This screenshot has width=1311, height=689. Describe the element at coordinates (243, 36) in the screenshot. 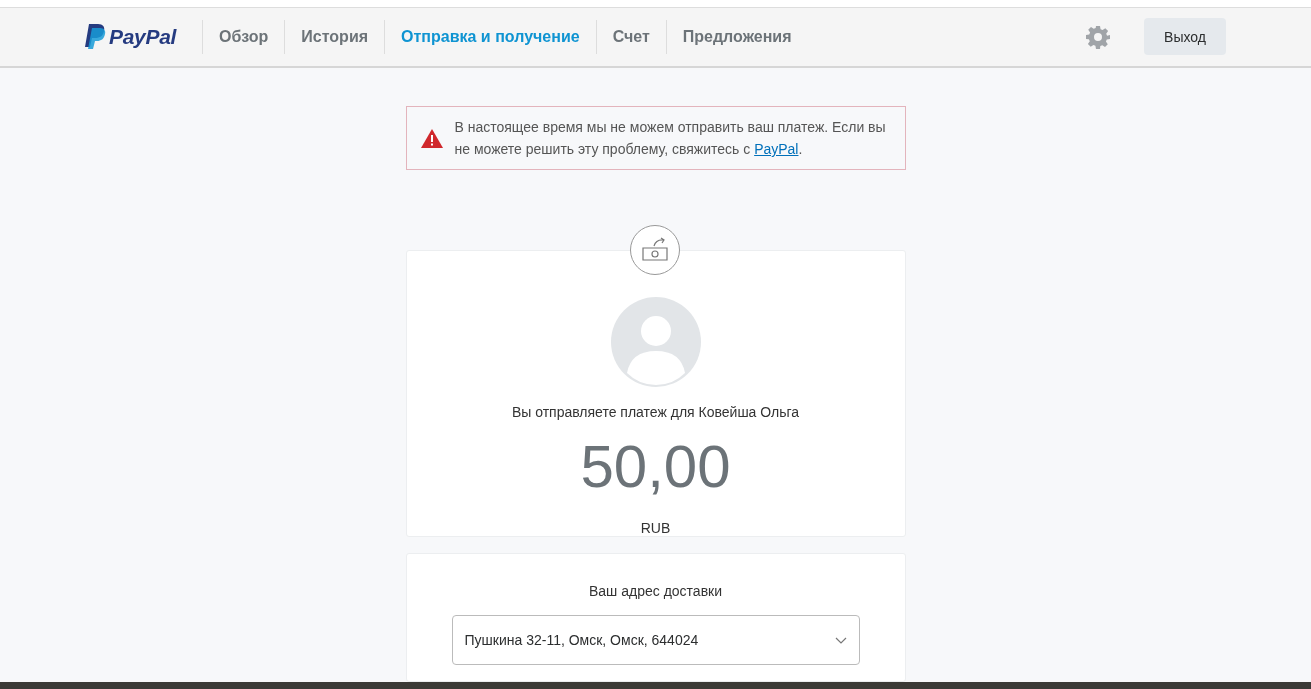

I see `nav-tab: Обзор` at that location.